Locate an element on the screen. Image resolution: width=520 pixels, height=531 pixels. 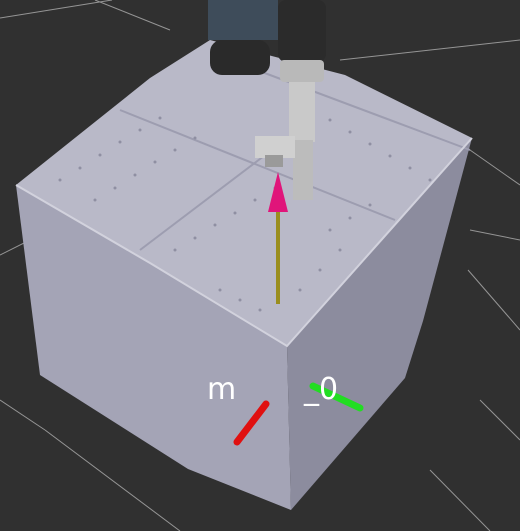
robot-arm is located at coordinates (267, 41).